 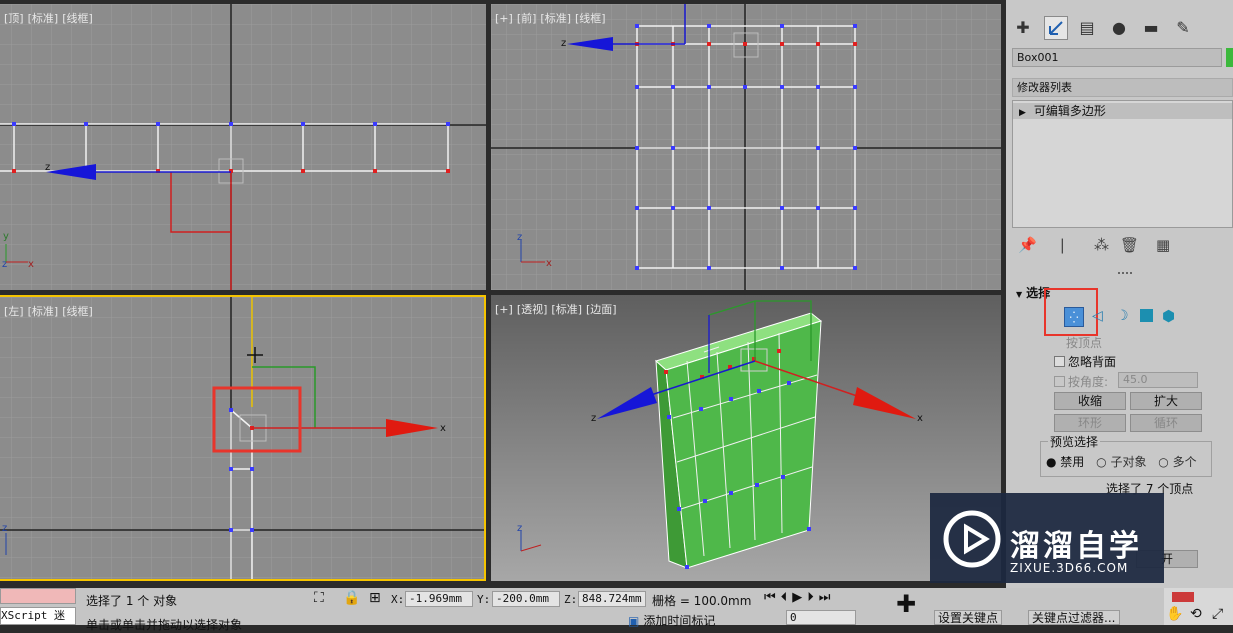 I want to click on modifier-list-dropdown: 修改器列表, so click(x=1122, y=87).